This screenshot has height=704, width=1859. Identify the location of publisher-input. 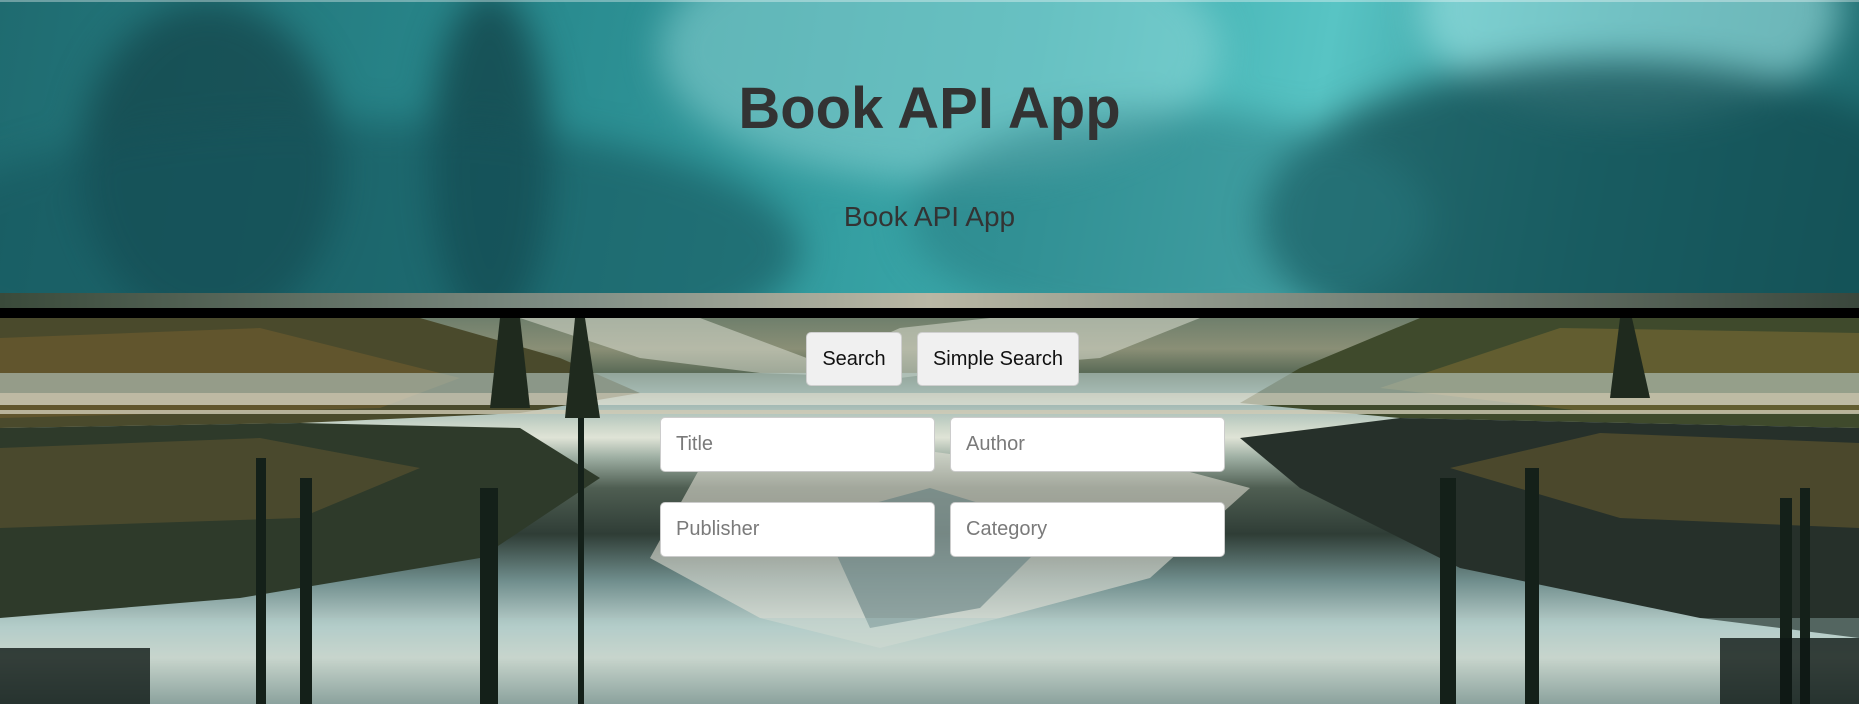
(797, 529).